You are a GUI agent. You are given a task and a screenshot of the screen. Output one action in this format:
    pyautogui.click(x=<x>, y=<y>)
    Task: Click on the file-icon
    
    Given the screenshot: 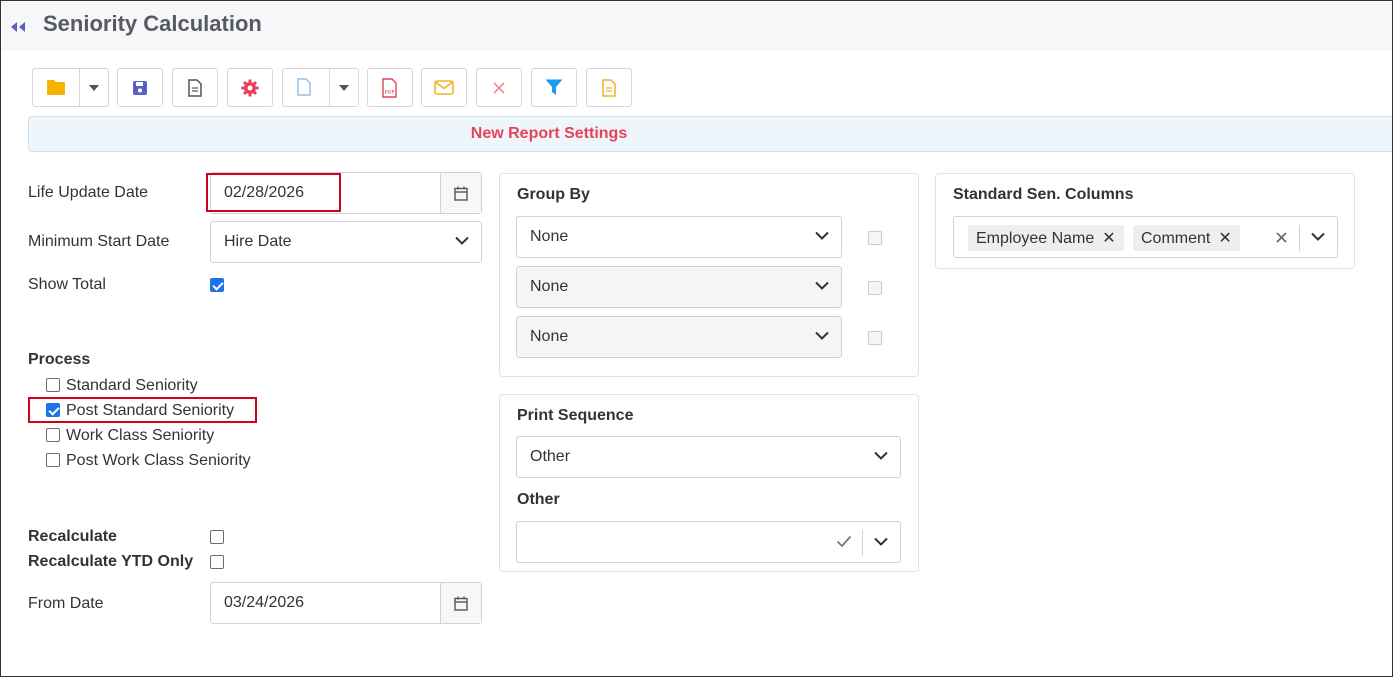 What is the action you would take?
    pyautogui.click(x=304, y=87)
    